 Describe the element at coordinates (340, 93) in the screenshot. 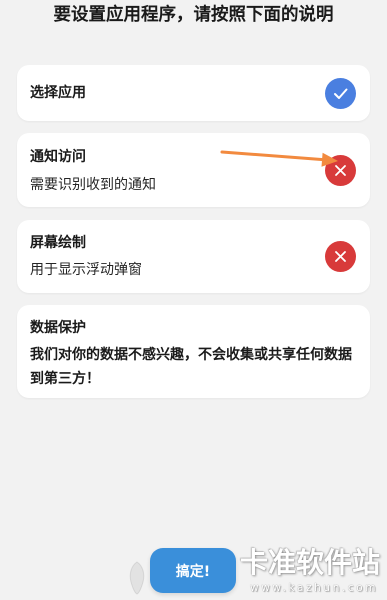

I see `check-icon` at that location.